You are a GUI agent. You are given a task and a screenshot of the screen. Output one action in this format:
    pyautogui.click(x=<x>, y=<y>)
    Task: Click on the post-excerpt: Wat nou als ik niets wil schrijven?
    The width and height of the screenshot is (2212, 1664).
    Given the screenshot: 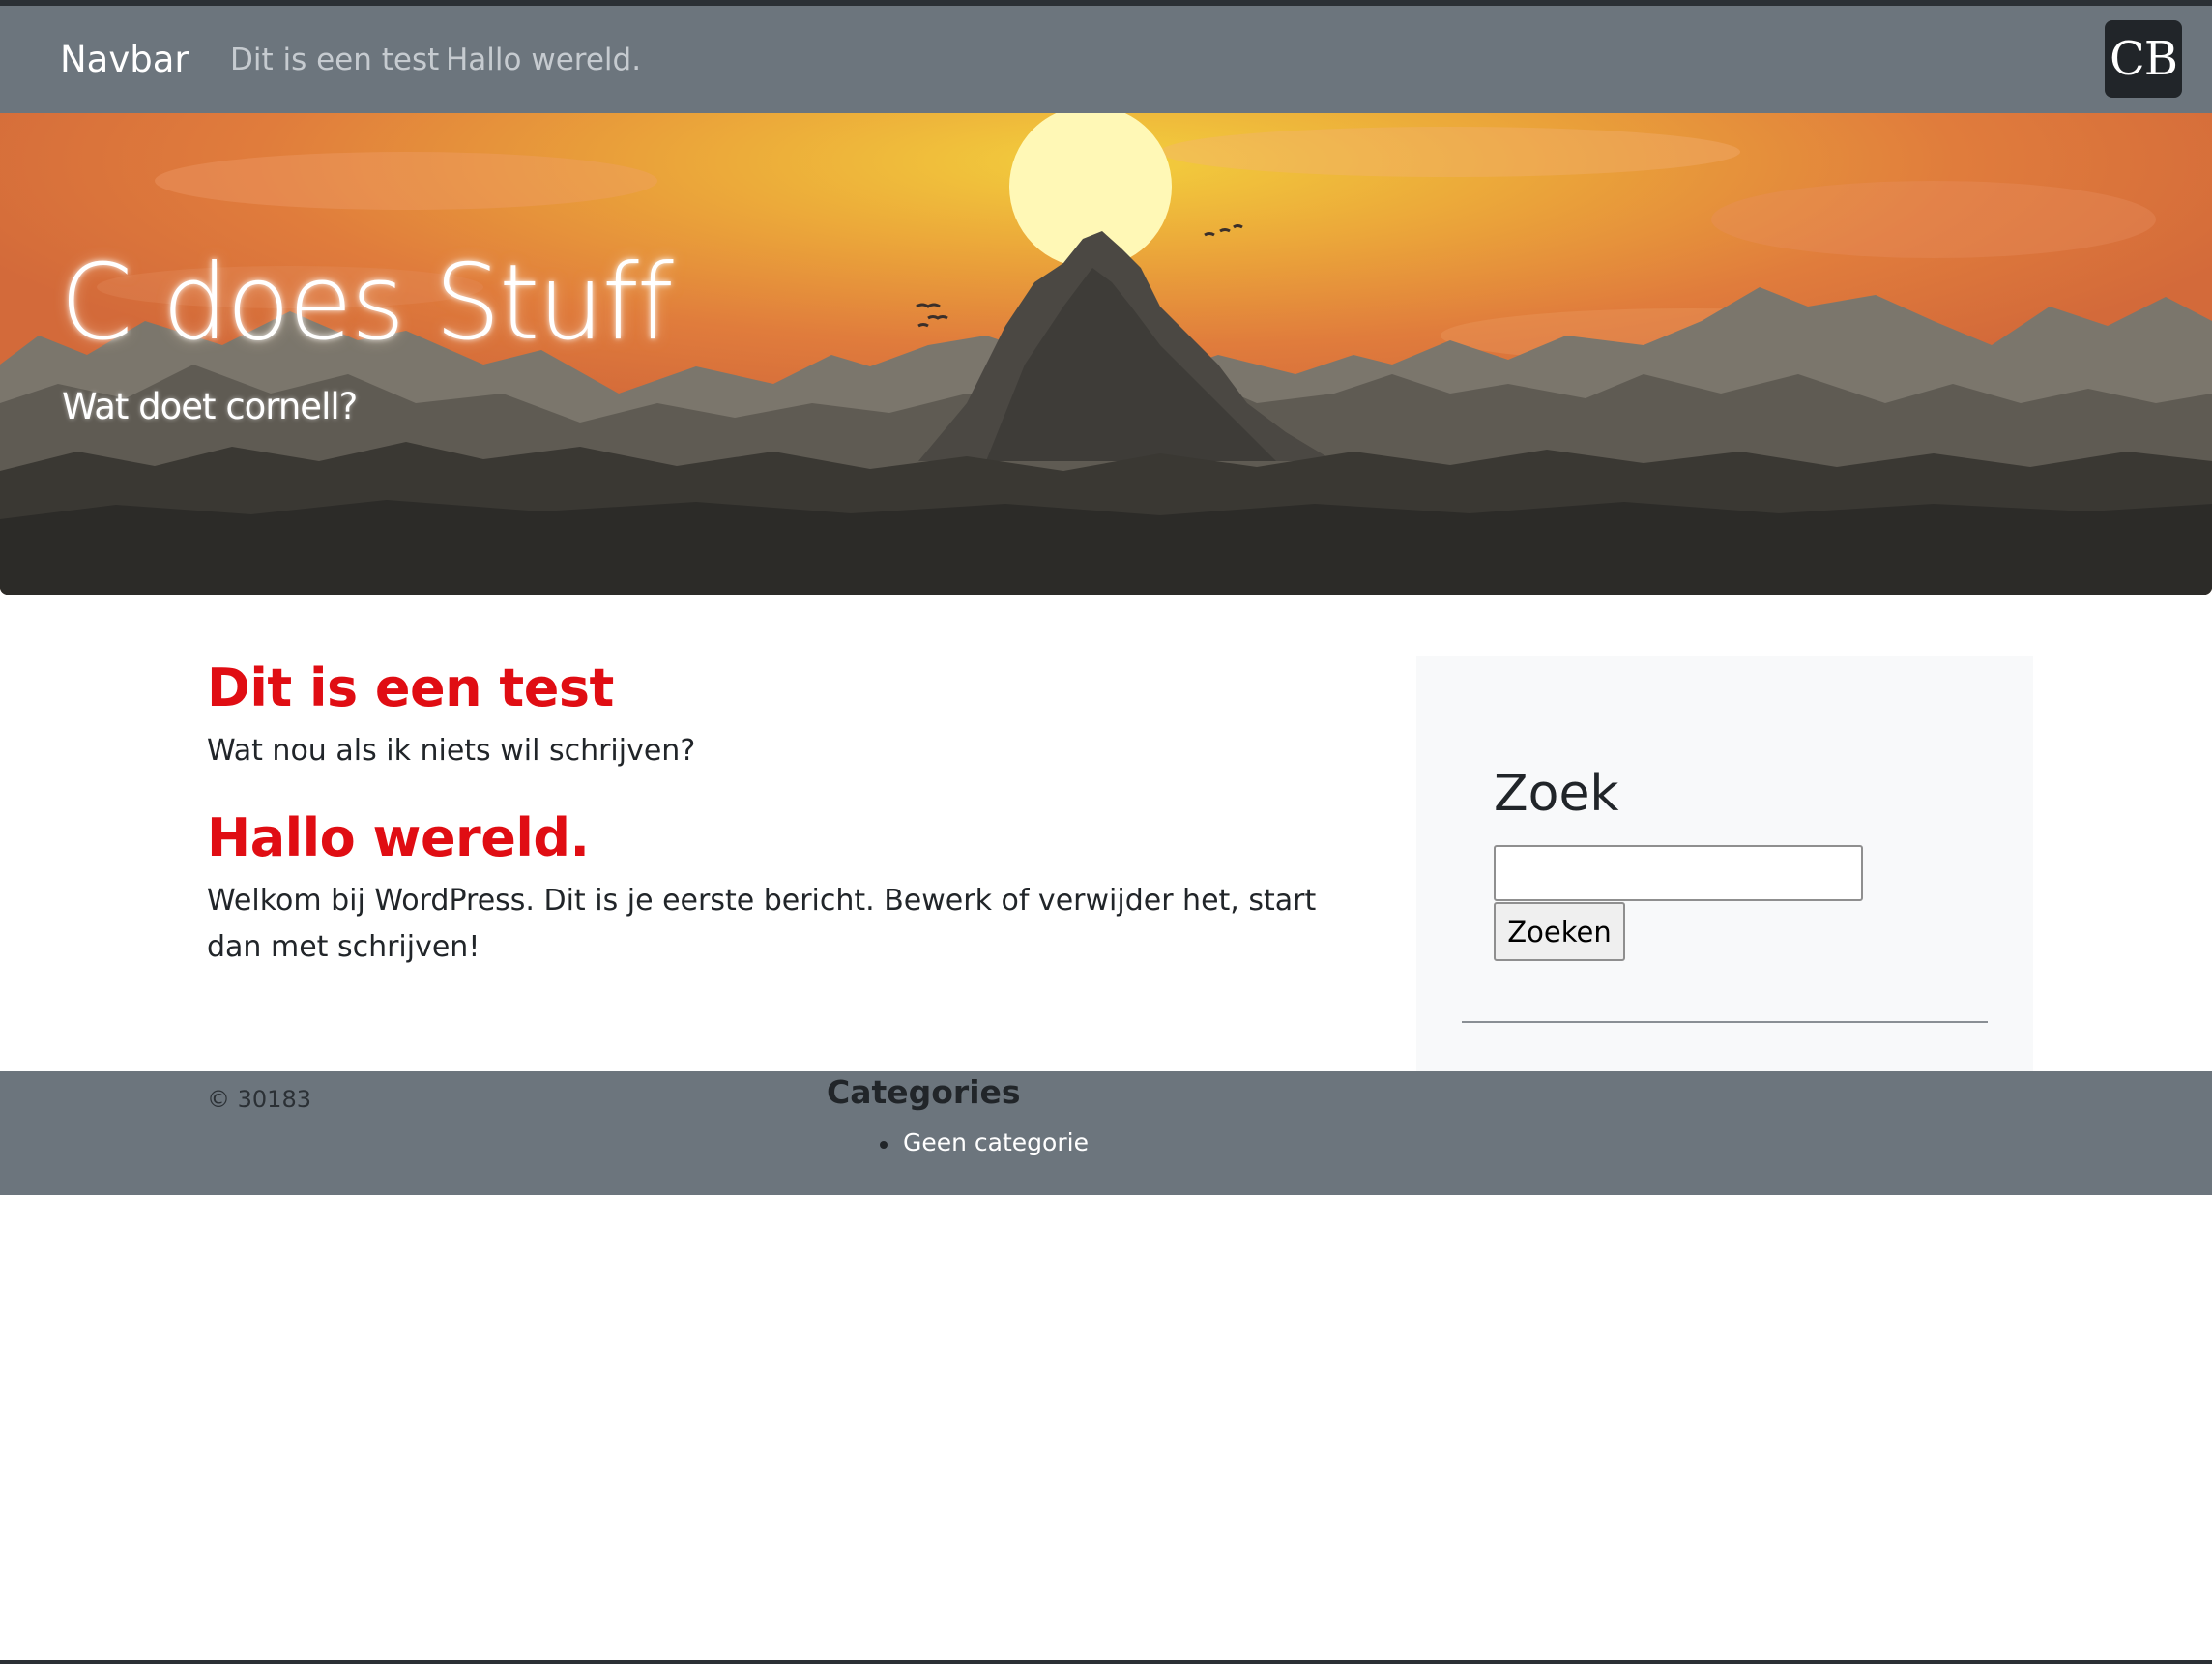 What is the action you would take?
    pyautogui.click(x=451, y=750)
    